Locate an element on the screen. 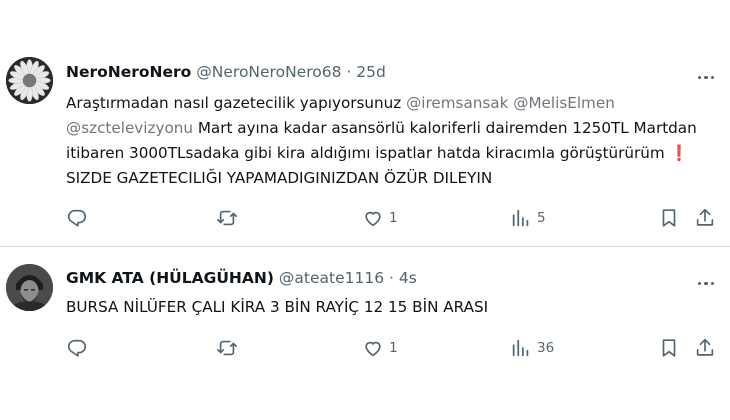 This screenshot has width=730, height=420. mention-link: @MelisElmen is located at coordinates (564, 103).